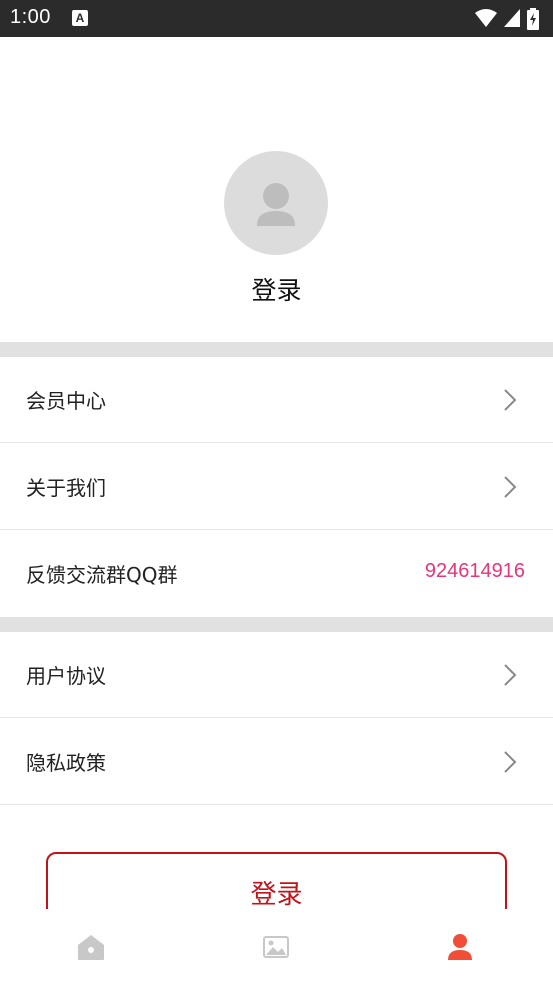 This screenshot has height=983, width=553. What do you see at coordinates (66, 488) in the screenshot?
I see `menu-item-label: 关于我们` at bounding box center [66, 488].